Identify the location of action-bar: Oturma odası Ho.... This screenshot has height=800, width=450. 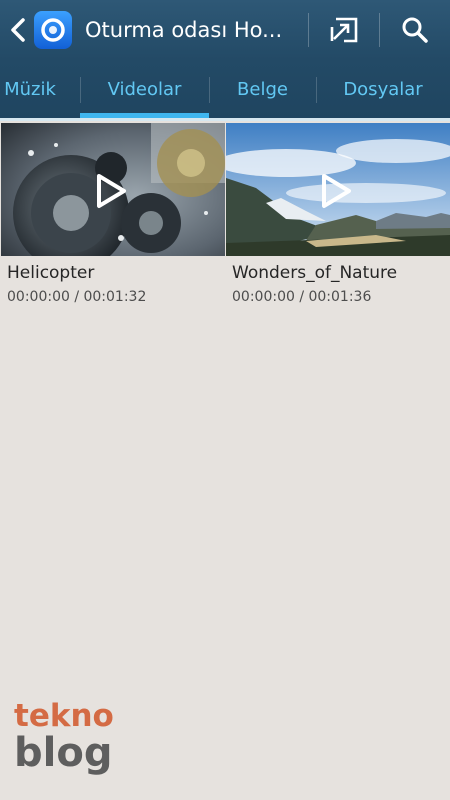
(225, 30).